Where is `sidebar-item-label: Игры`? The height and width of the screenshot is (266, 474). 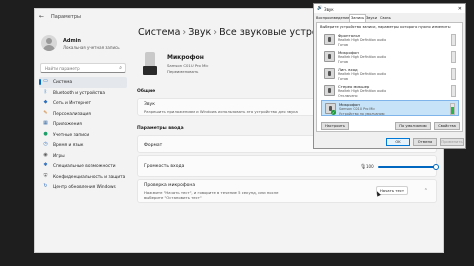
sidebar-item-label: Игры is located at coordinates (59, 156).